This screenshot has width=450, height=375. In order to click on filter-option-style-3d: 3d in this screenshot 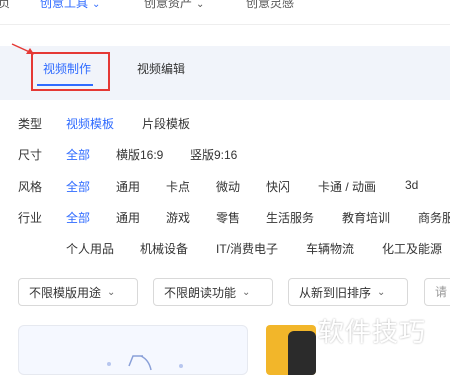, I will do `click(411, 185)`.